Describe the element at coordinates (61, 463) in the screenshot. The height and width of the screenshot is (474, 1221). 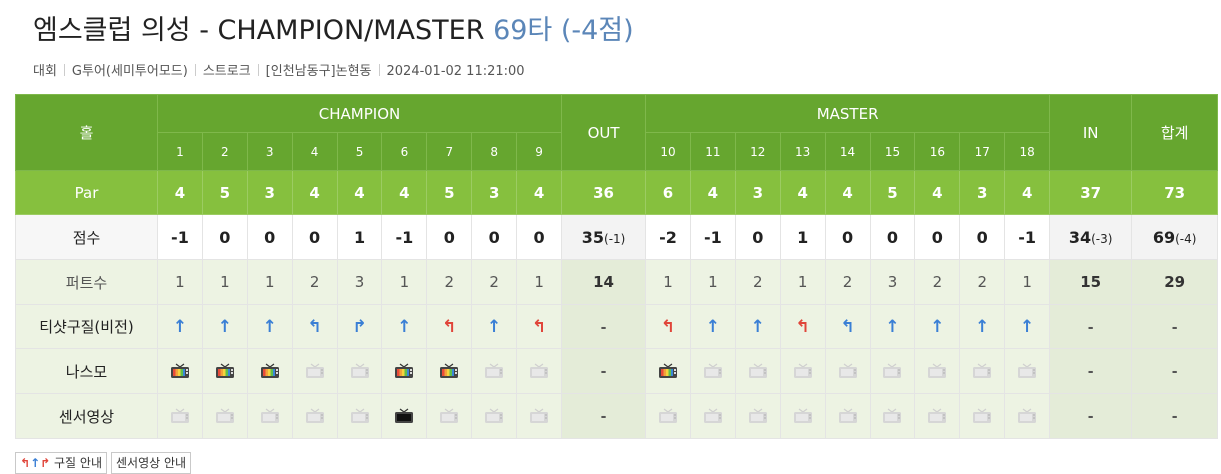
I see `shot-guide-button: ↰↑↱ 구질 안내` at that location.